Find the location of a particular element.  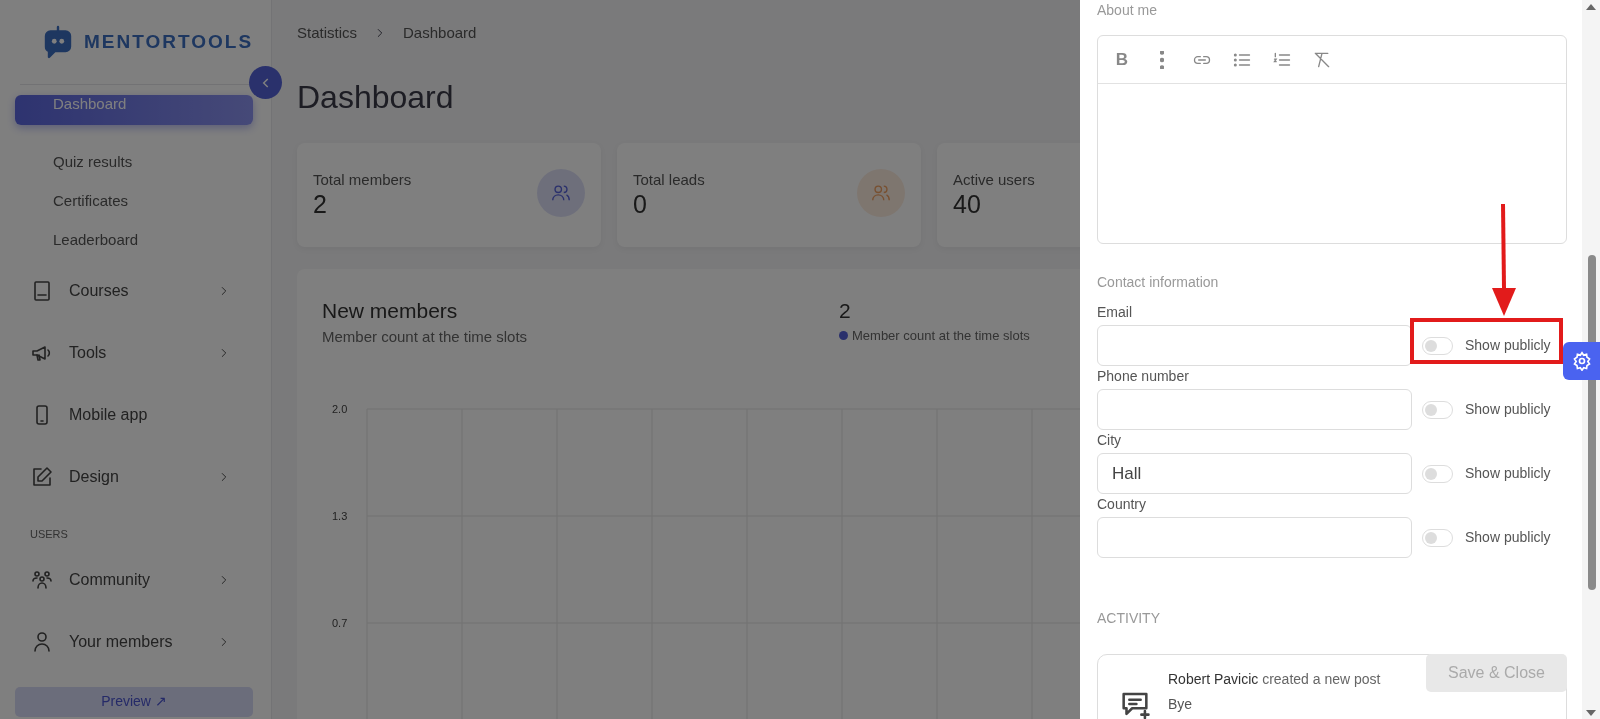

collapse-button is located at coordinates (265, 82).